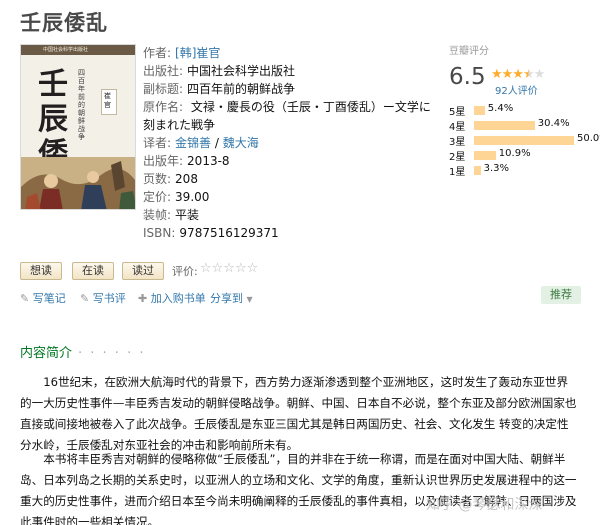  I want to click on star-empty-icon: ★, so click(539, 74).